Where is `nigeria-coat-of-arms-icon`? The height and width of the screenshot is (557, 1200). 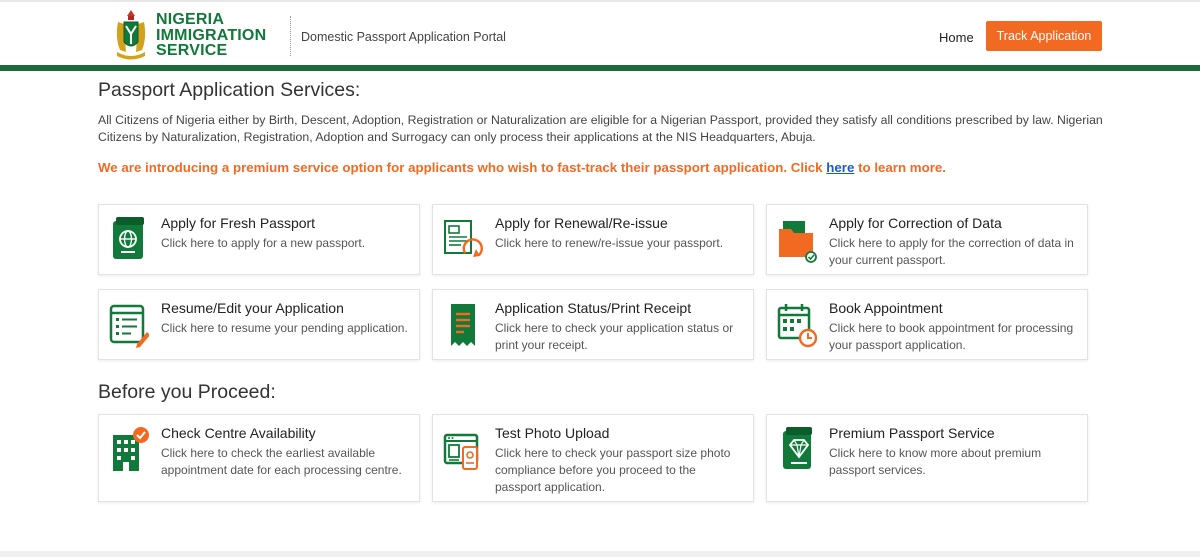 nigeria-coat-of-arms-icon is located at coordinates (131, 35).